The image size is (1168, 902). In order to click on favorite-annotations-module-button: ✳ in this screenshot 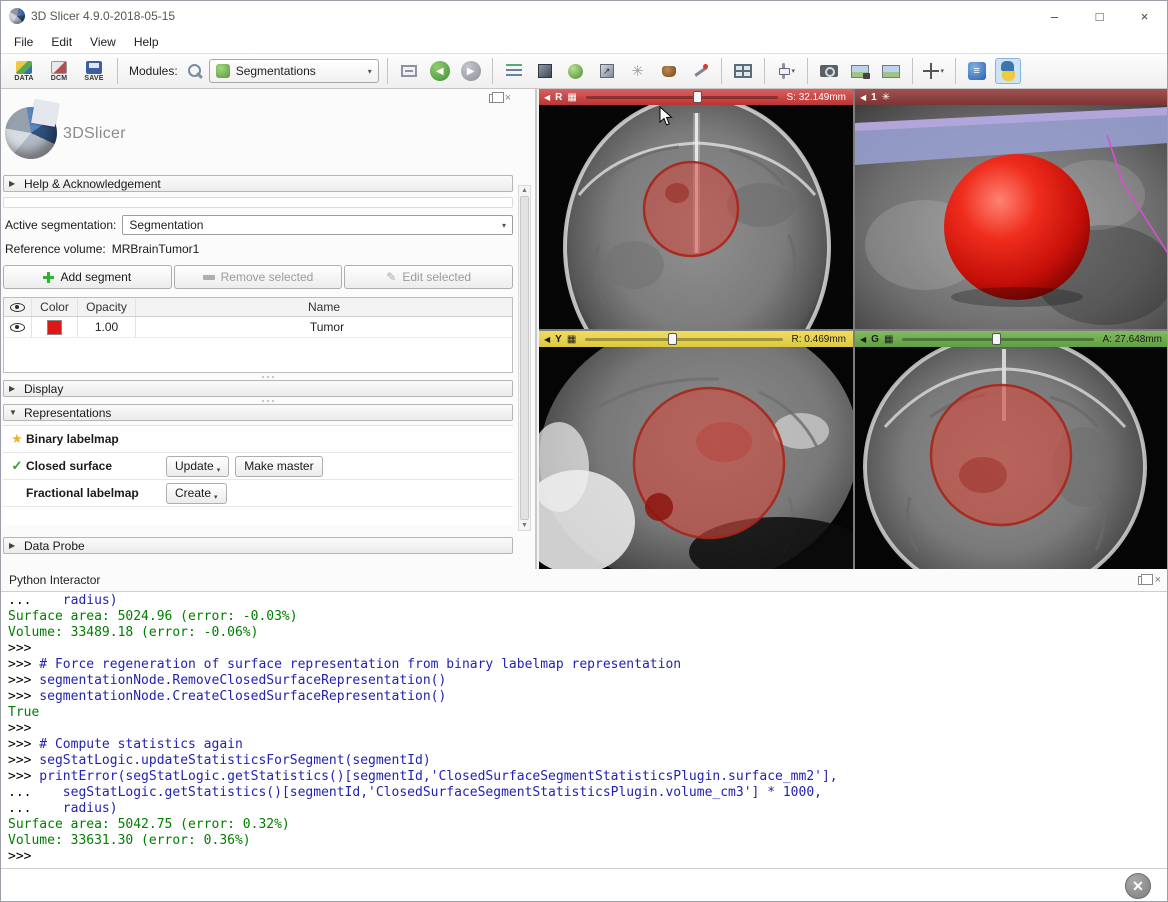, I will do `click(638, 71)`.